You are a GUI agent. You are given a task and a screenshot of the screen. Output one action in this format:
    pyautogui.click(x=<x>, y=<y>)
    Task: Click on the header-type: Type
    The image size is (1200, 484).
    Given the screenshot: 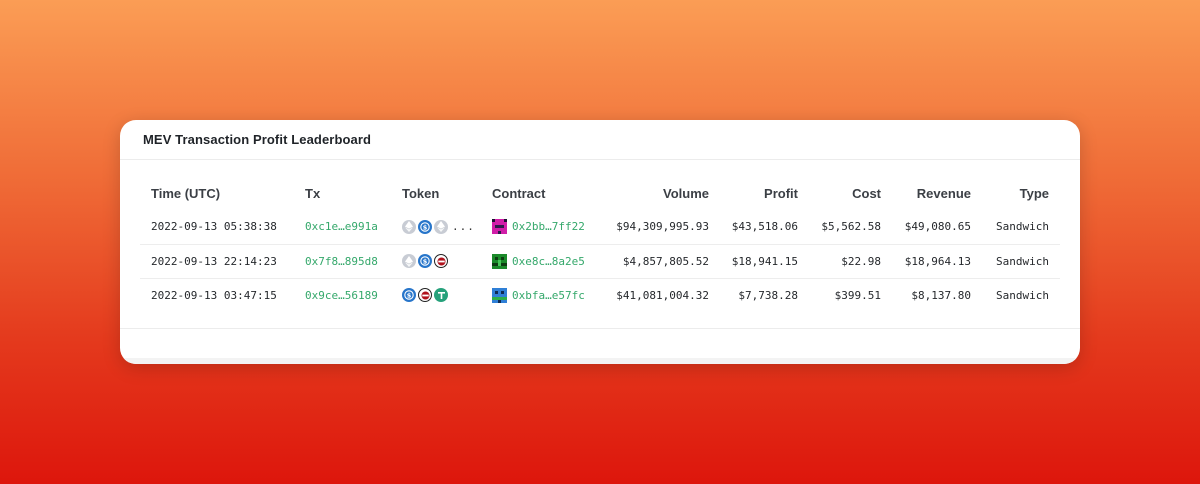 What is the action you would take?
    pyautogui.click(x=1021, y=193)
    